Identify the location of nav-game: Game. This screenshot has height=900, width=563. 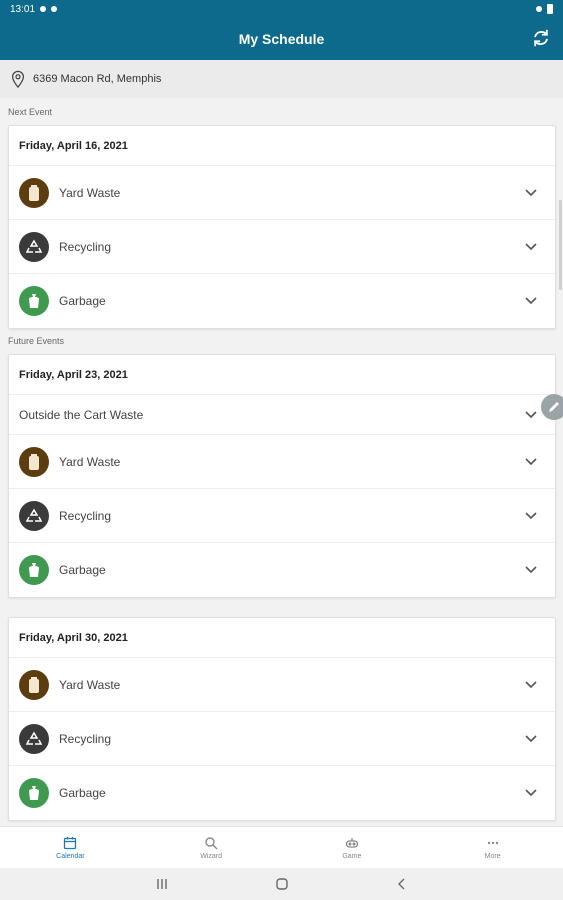
(352, 847).